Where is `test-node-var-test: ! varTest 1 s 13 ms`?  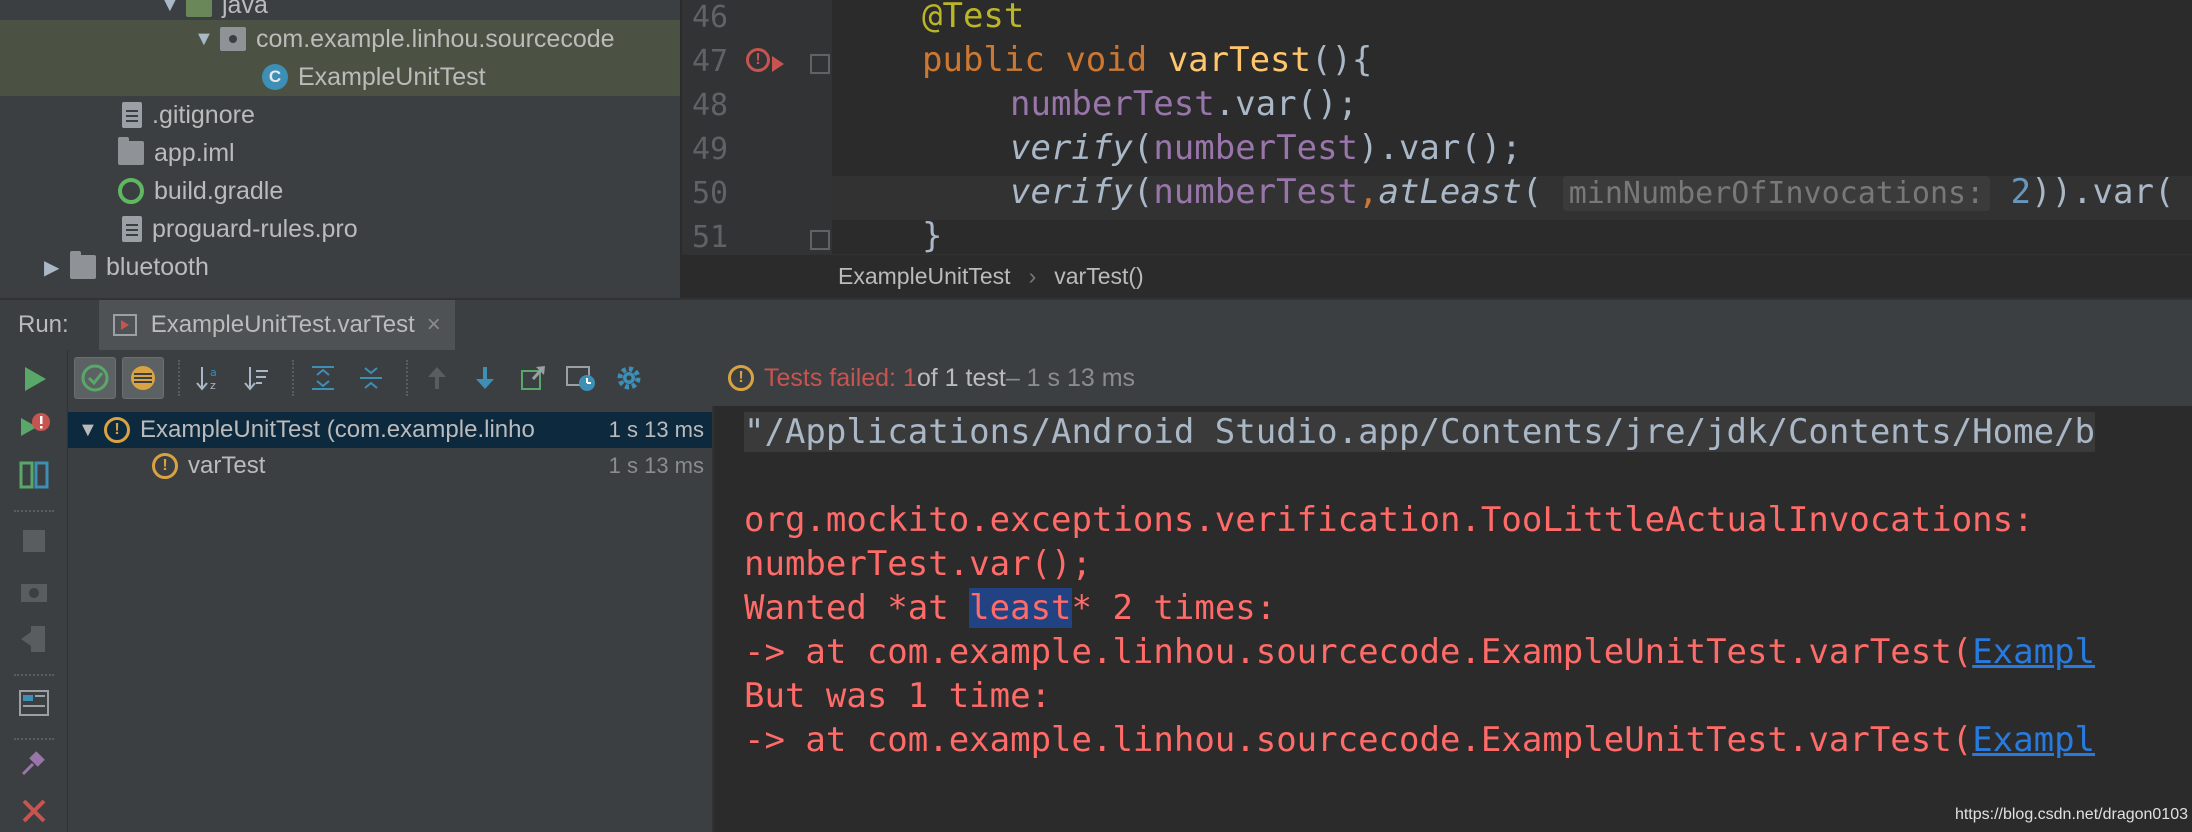
test-node-var-test: ! varTest 1 s 13 ms is located at coordinates (390, 466).